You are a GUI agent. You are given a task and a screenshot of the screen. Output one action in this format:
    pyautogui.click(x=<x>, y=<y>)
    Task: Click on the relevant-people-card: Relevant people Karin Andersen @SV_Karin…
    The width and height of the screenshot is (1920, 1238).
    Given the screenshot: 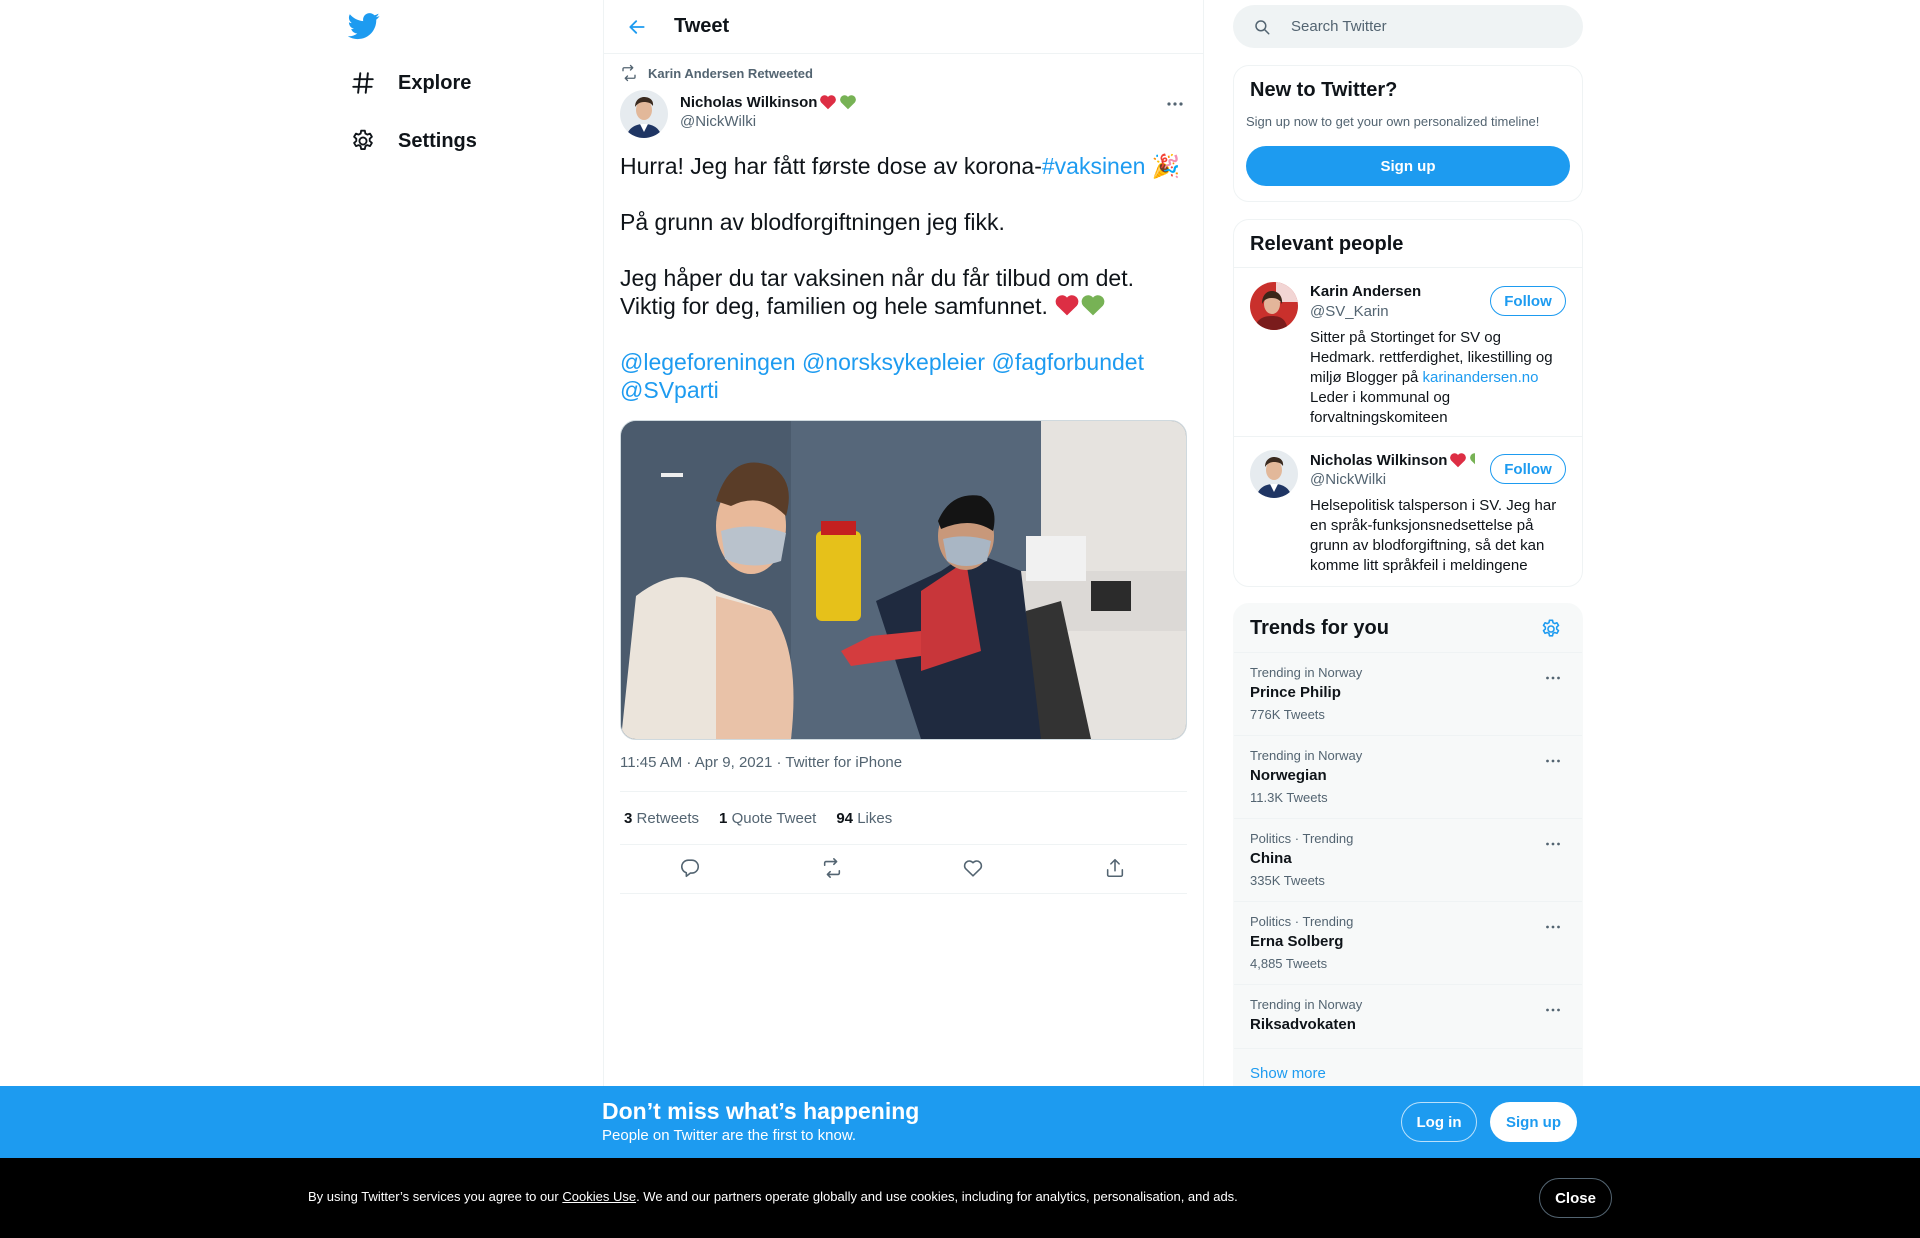 What is the action you would take?
    pyautogui.click(x=1408, y=403)
    